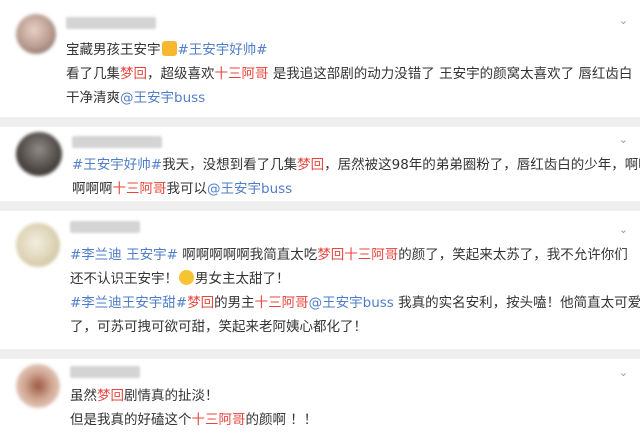 The height and width of the screenshot is (436, 640). What do you see at coordinates (230, 165) in the screenshot?
I see `comment-text: 我天，没想到看了几集` at bounding box center [230, 165].